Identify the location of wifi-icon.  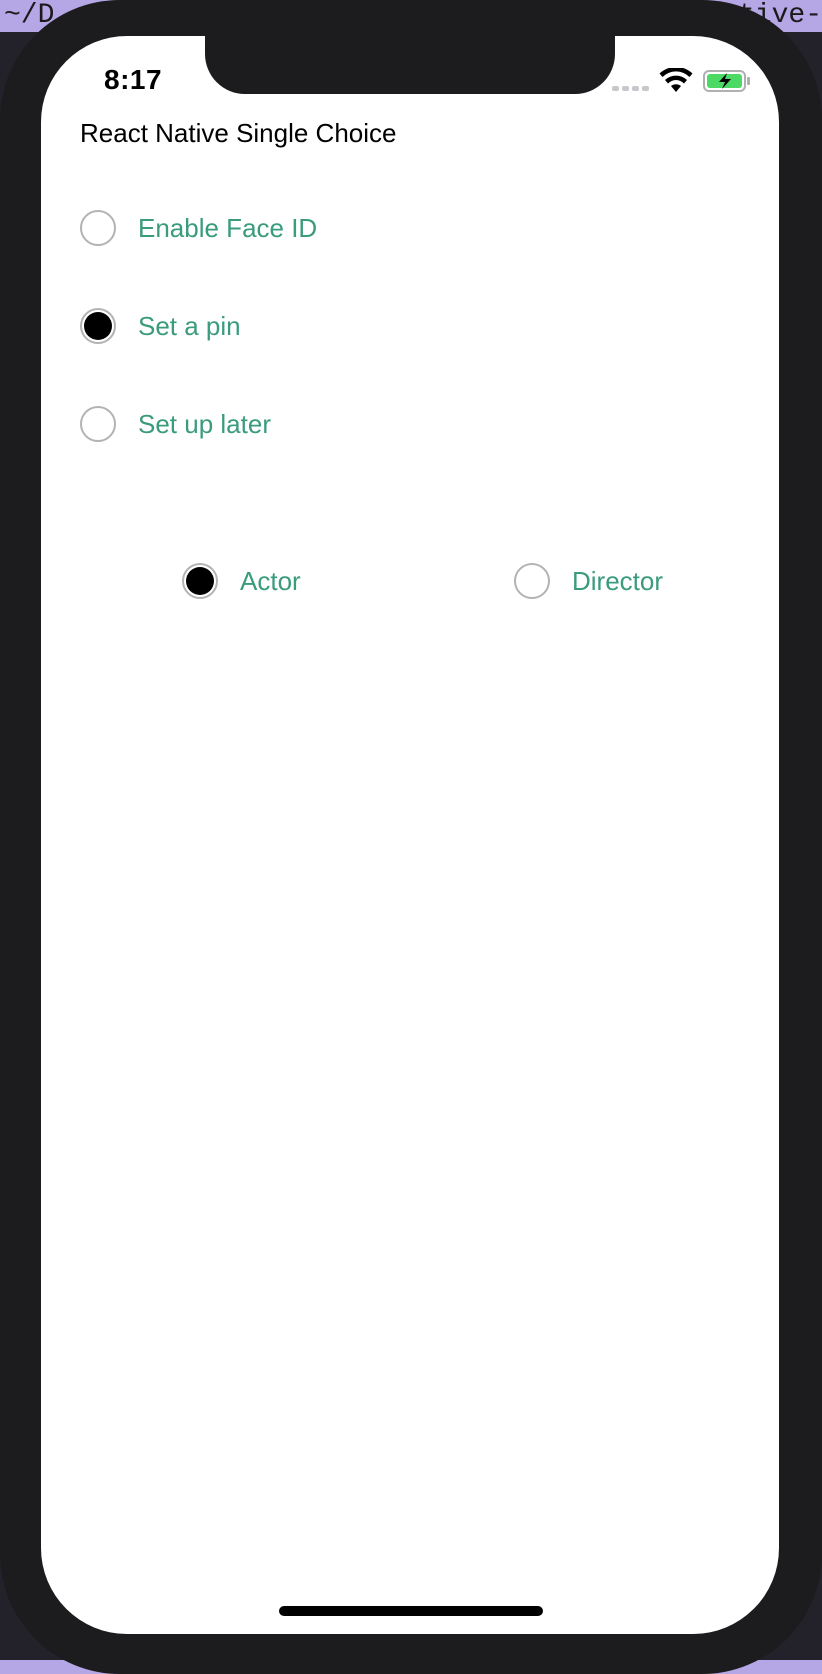
(676, 80).